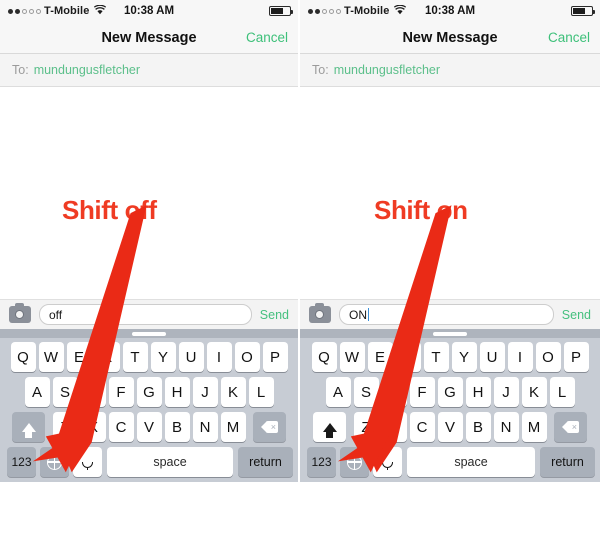 The image size is (600, 533). Describe the element at coordinates (56, 314) in the screenshot. I see `message-input-value: off` at that location.